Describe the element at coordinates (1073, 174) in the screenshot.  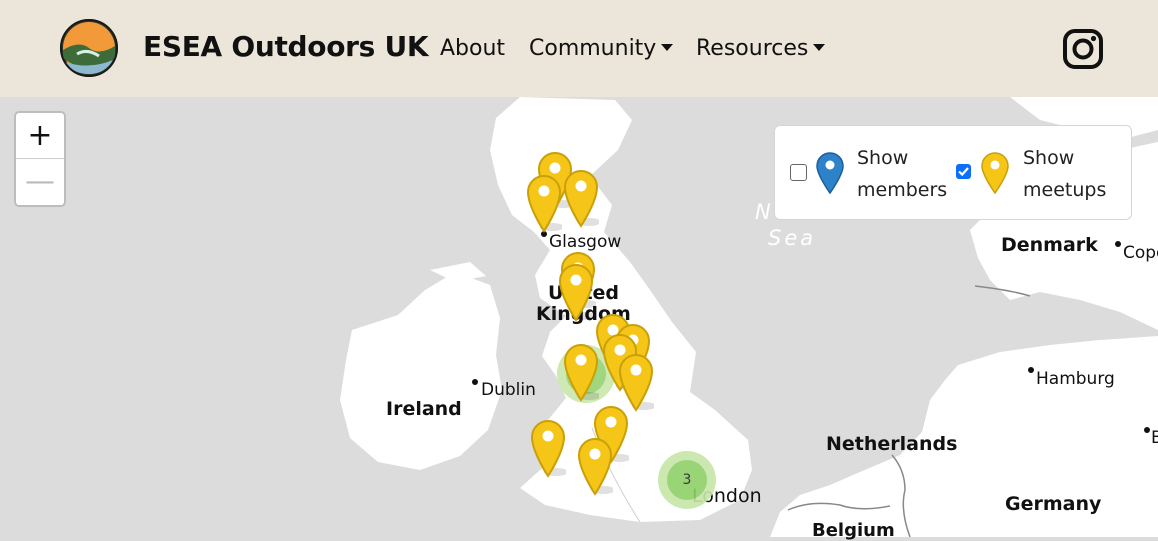
I see `show-meetups-label: Show meetups` at that location.